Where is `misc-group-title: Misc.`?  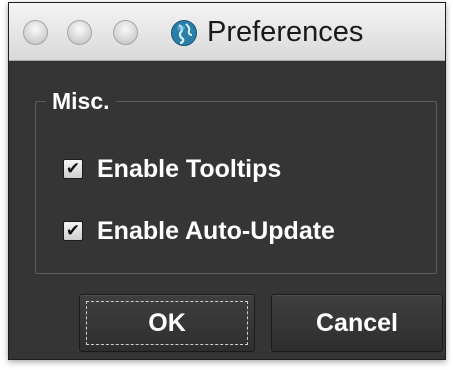
misc-group-title: Misc. is located at coordinates (81, 101).